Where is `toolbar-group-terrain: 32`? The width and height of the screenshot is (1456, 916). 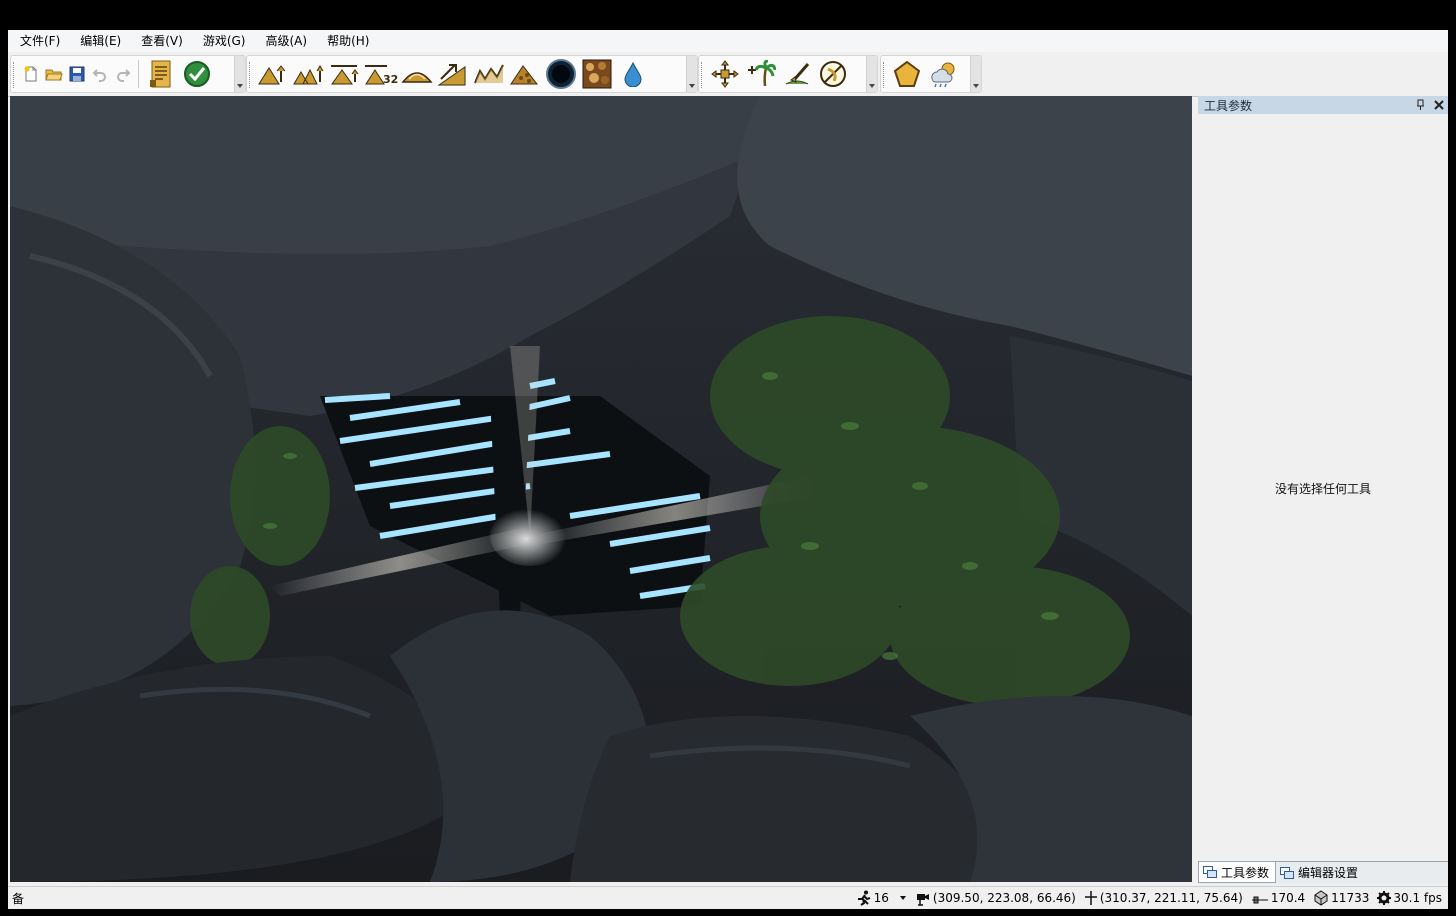
toolbar-group-terrain: 32 is located at coordinates (472, 74).